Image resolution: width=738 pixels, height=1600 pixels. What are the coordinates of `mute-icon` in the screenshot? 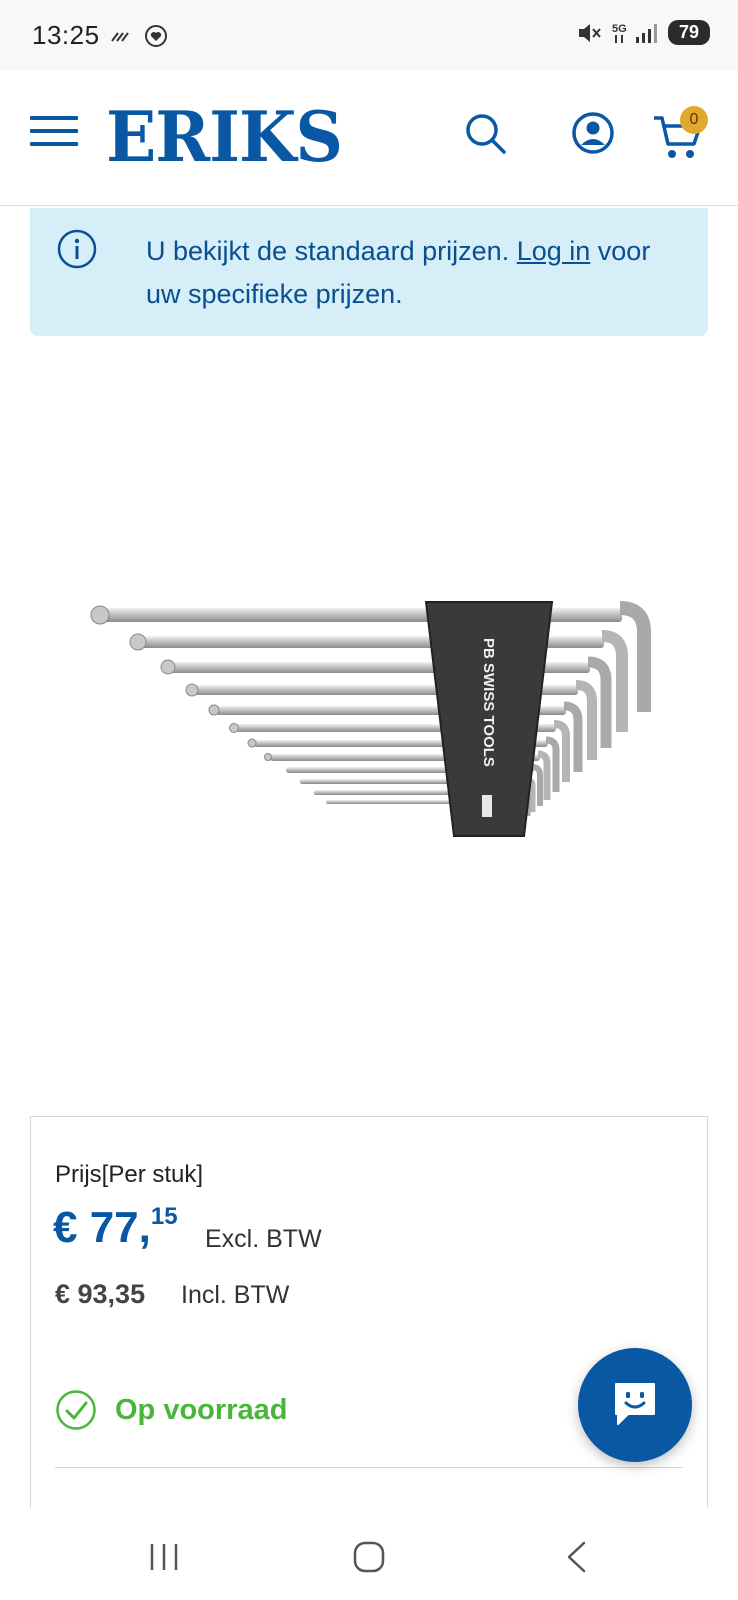 It's located at (590, 32).